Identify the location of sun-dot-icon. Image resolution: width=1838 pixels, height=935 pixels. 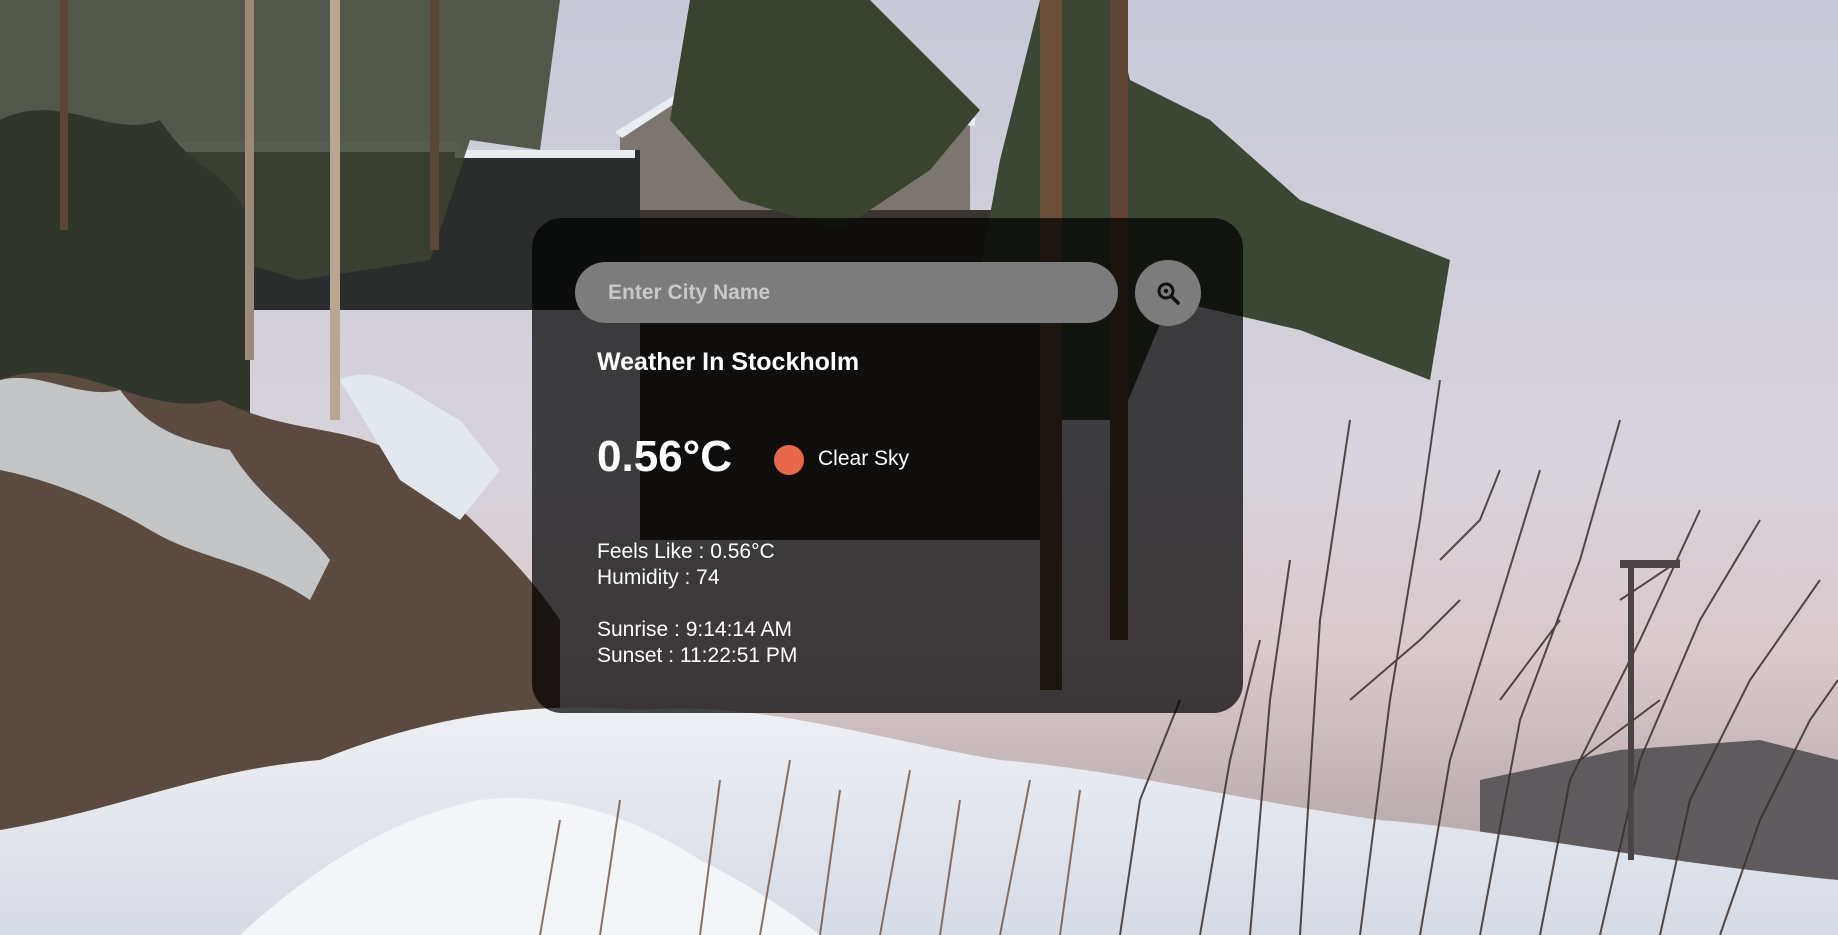
(789, 460).